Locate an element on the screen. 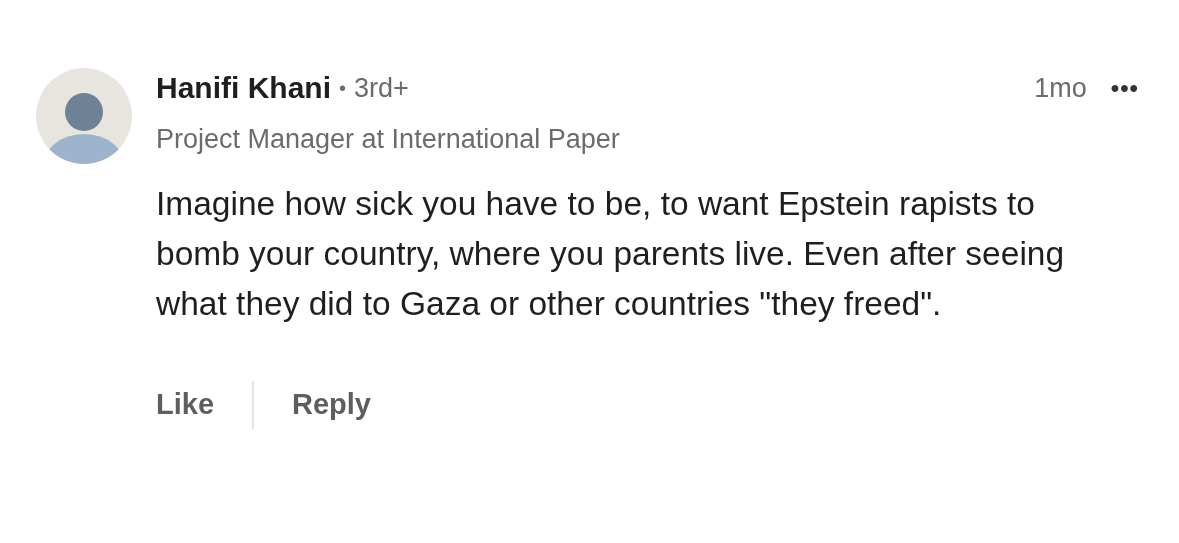 Image resolution: width=1179 pixels, height=543 pixels. connection-degree: 3rd+ is located at coordinates (381, 88).